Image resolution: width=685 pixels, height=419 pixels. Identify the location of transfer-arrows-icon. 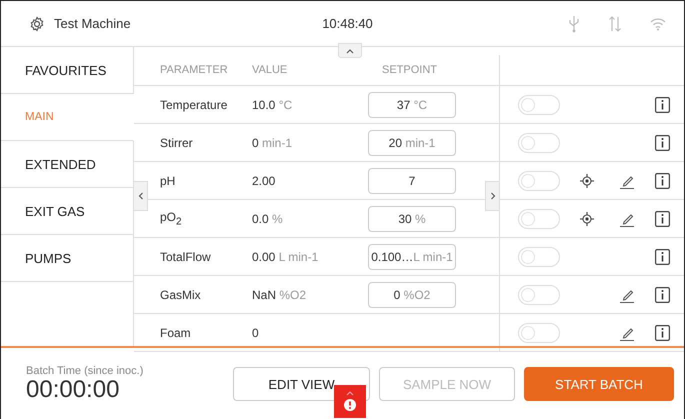
(615, 23).